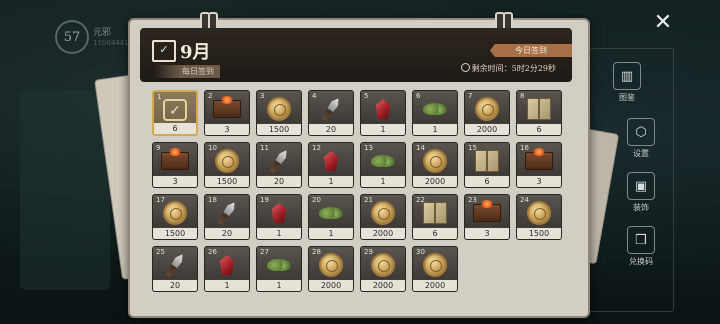 This screenshot has width=720, height=324. What do you see at coordinates (420, 252) in the screenshot?
I see `day-number: 30` at bounding box center [420, 252].